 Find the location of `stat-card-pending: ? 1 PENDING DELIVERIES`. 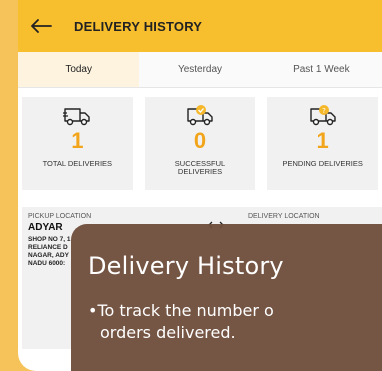

stat-card-pending: ? 1 PENDING DELIVERIES is located at coordinates (323, 143).